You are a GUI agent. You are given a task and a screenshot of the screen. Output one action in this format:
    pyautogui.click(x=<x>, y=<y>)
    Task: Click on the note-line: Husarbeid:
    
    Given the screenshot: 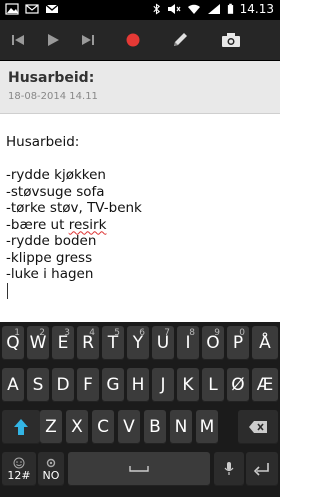 What is the action you would take?
    pyautogui.click(x=43, y=142)
    